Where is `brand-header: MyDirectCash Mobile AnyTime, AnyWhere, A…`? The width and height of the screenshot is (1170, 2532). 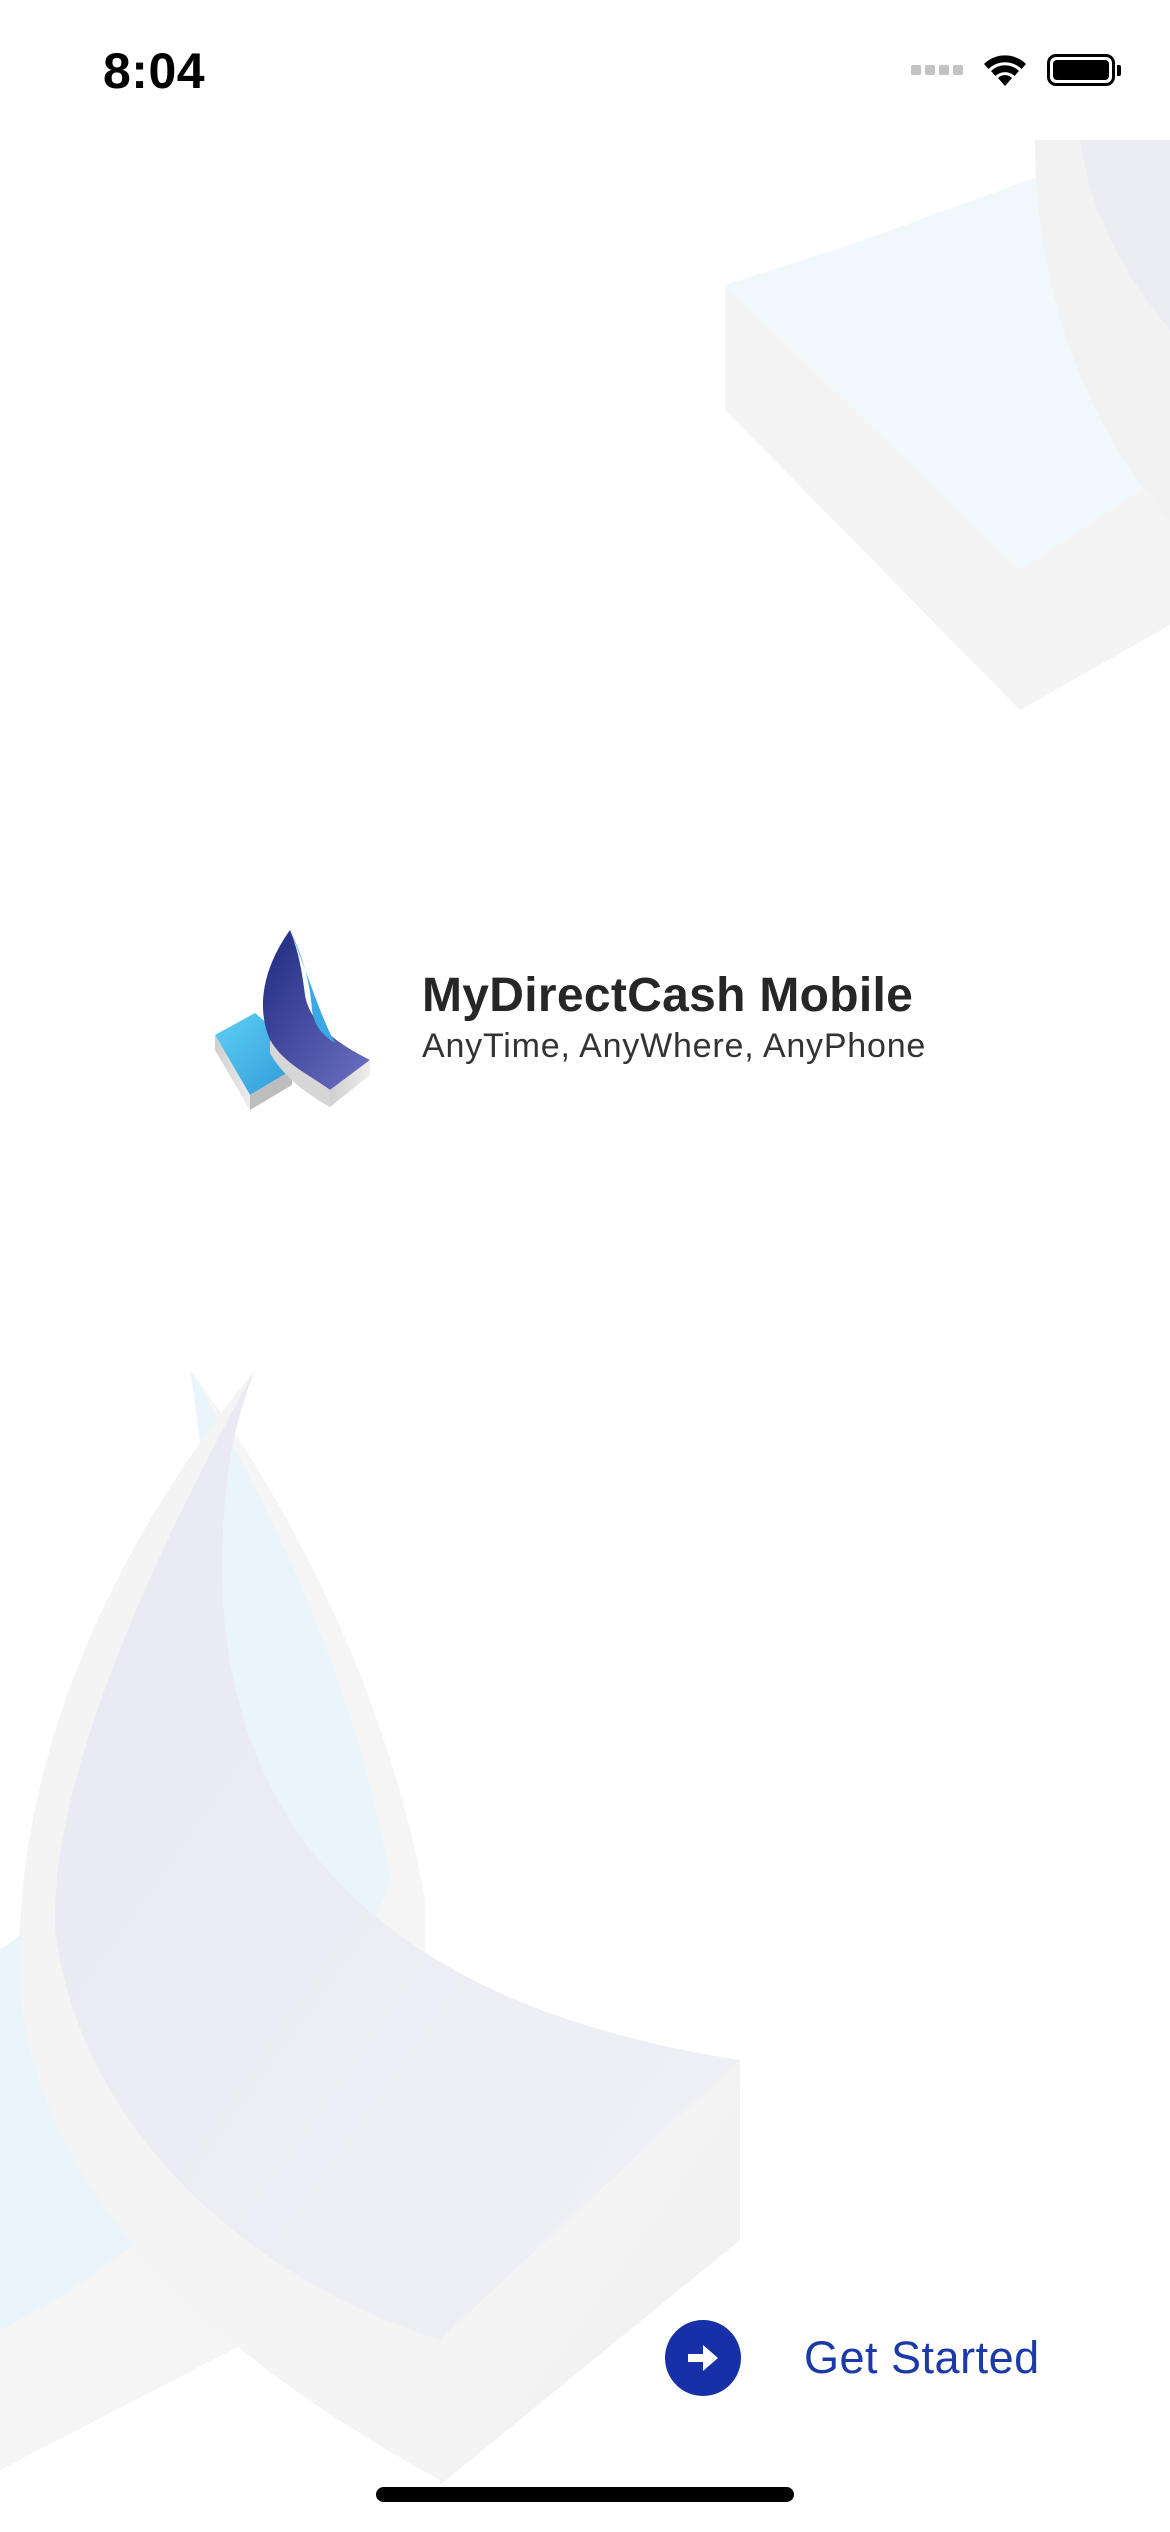
brand-header: MyDirectCash Mobile AnyTime, AnyWhere, A… is located at coordinates (568, 1017).